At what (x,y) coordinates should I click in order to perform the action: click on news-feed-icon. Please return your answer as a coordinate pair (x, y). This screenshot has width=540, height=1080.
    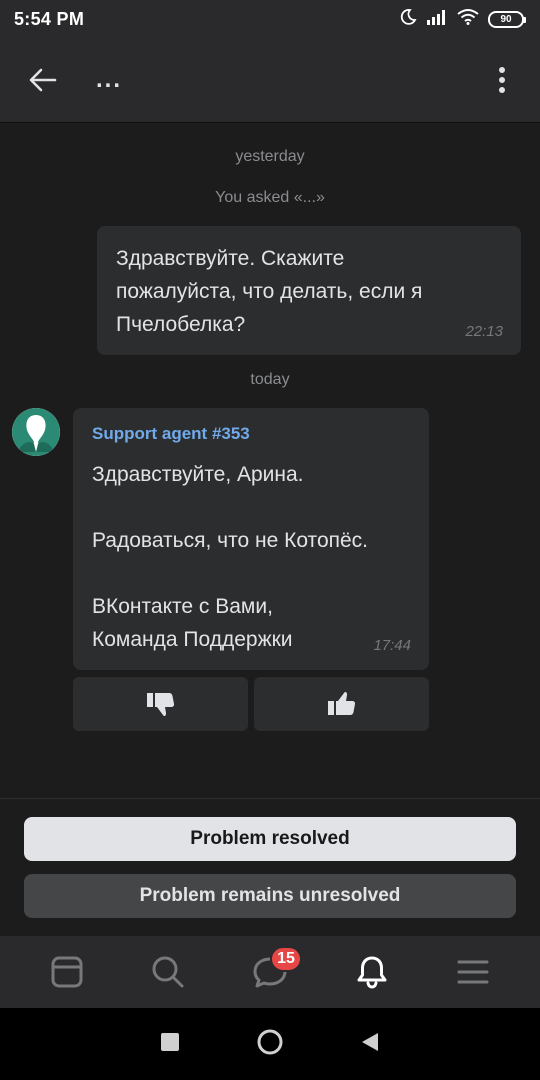
    Looking at the image, I should click on (67, 972).